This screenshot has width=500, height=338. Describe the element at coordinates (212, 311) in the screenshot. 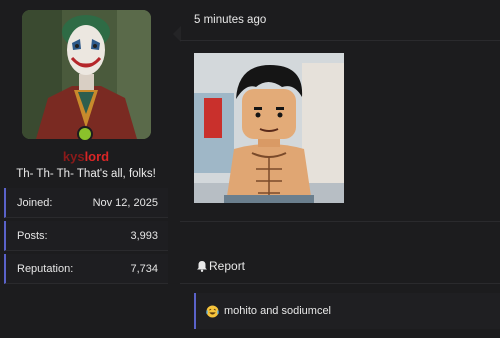

I see `laughing-crying-emoji-icon` at that location.